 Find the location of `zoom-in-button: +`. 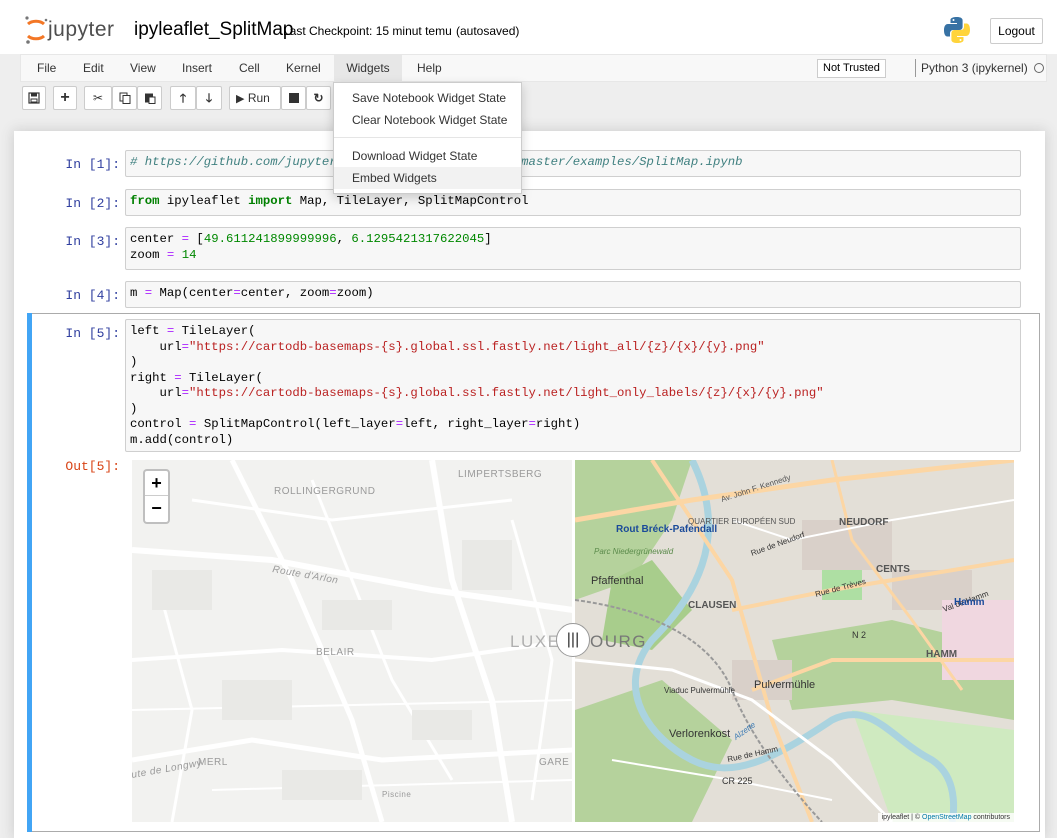

zoom-in-button: + is located at coordinates (156, 483).